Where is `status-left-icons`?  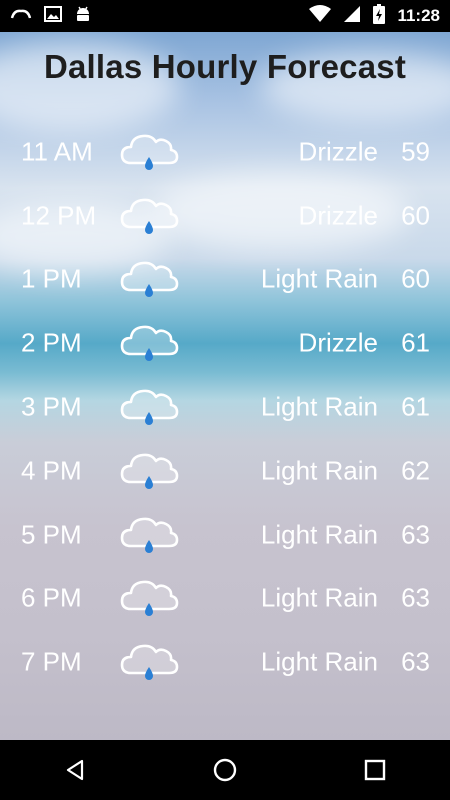 status-left-icons is located at coordinates (51, 16).